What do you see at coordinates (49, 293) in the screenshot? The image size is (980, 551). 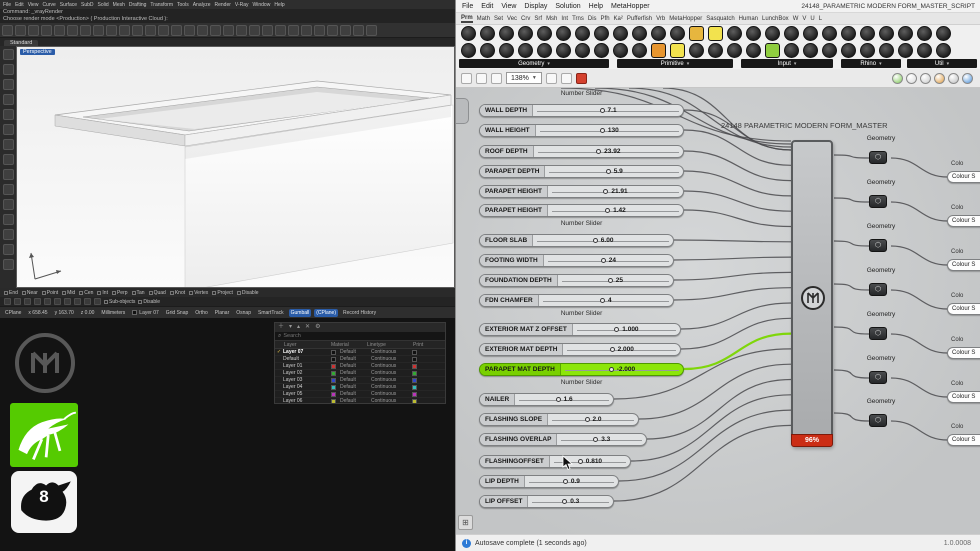 I see `osnap-toggle: Point` at bounding box center [49, 293].